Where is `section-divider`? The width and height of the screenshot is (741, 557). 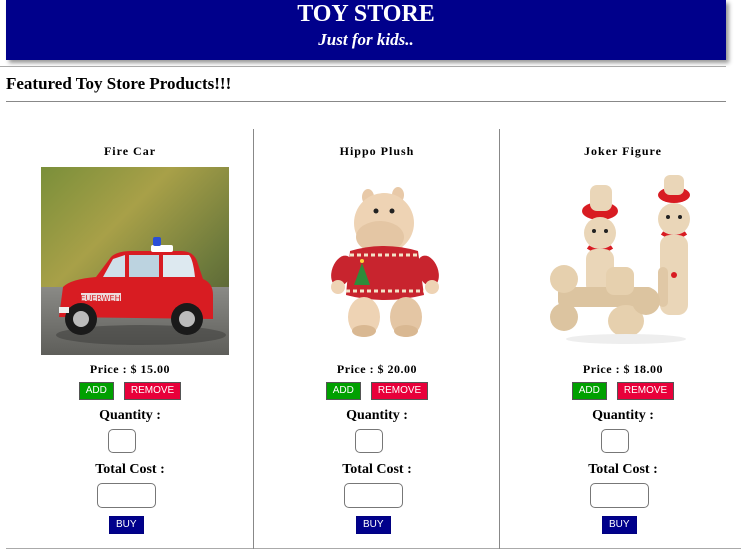 section-divider is located at coordinates (366, 101).